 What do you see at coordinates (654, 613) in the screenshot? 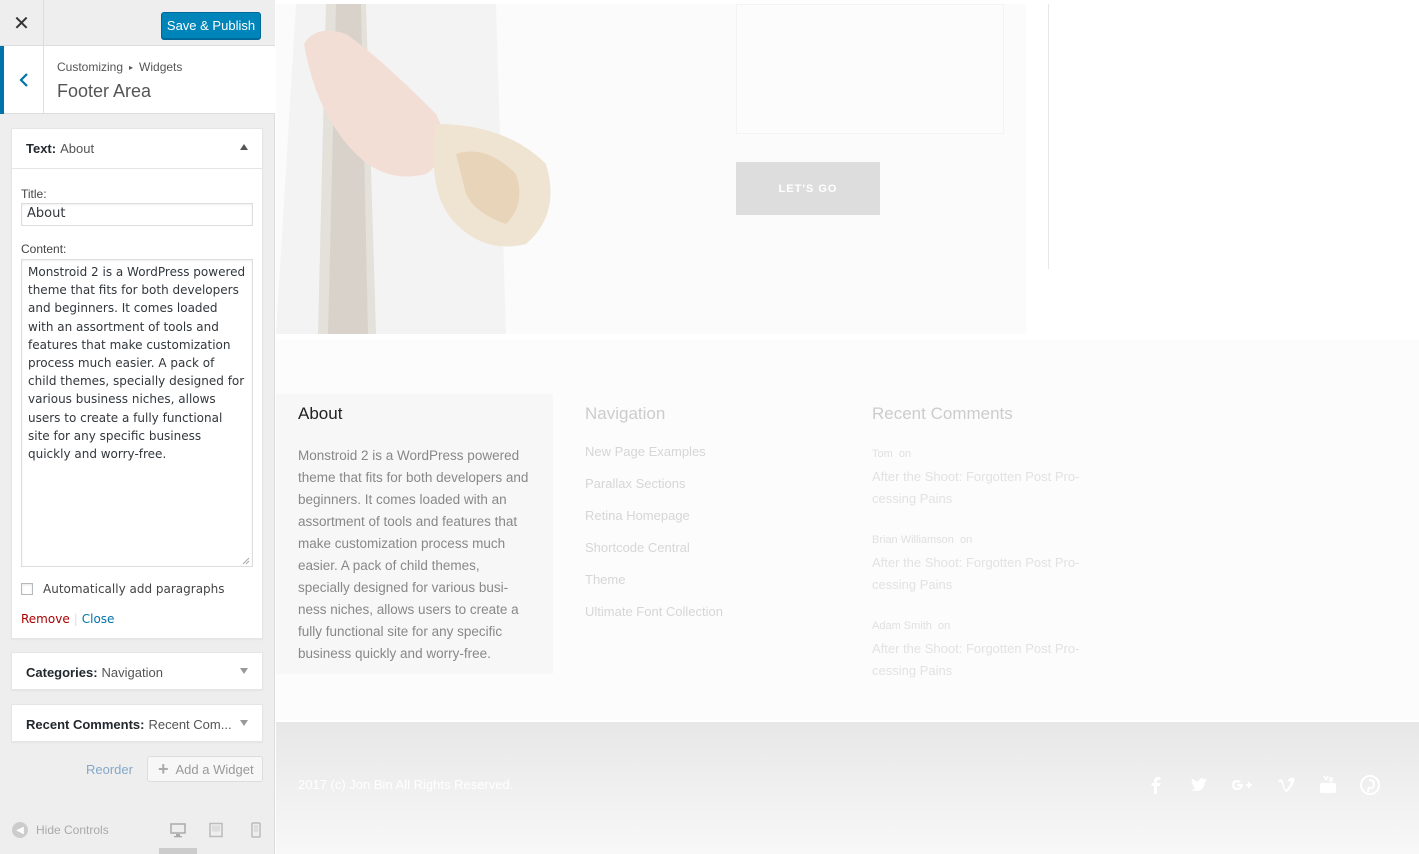
I see `nav-link: Ultimate Font Collection` at bounding box center [654, 613].